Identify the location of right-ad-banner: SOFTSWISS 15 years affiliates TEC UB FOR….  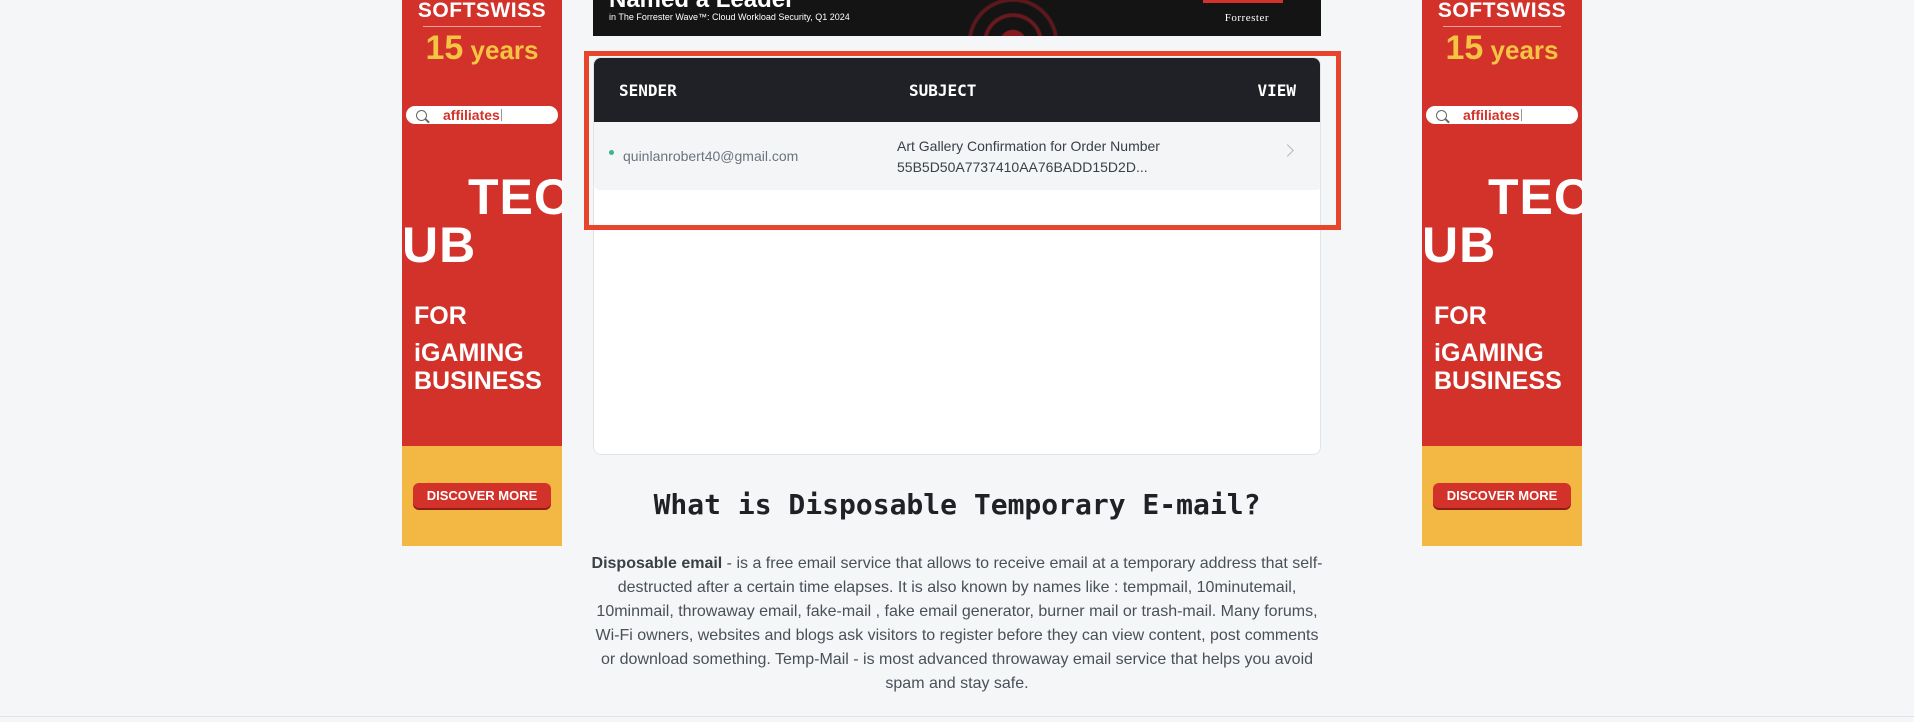
(1502, 273).